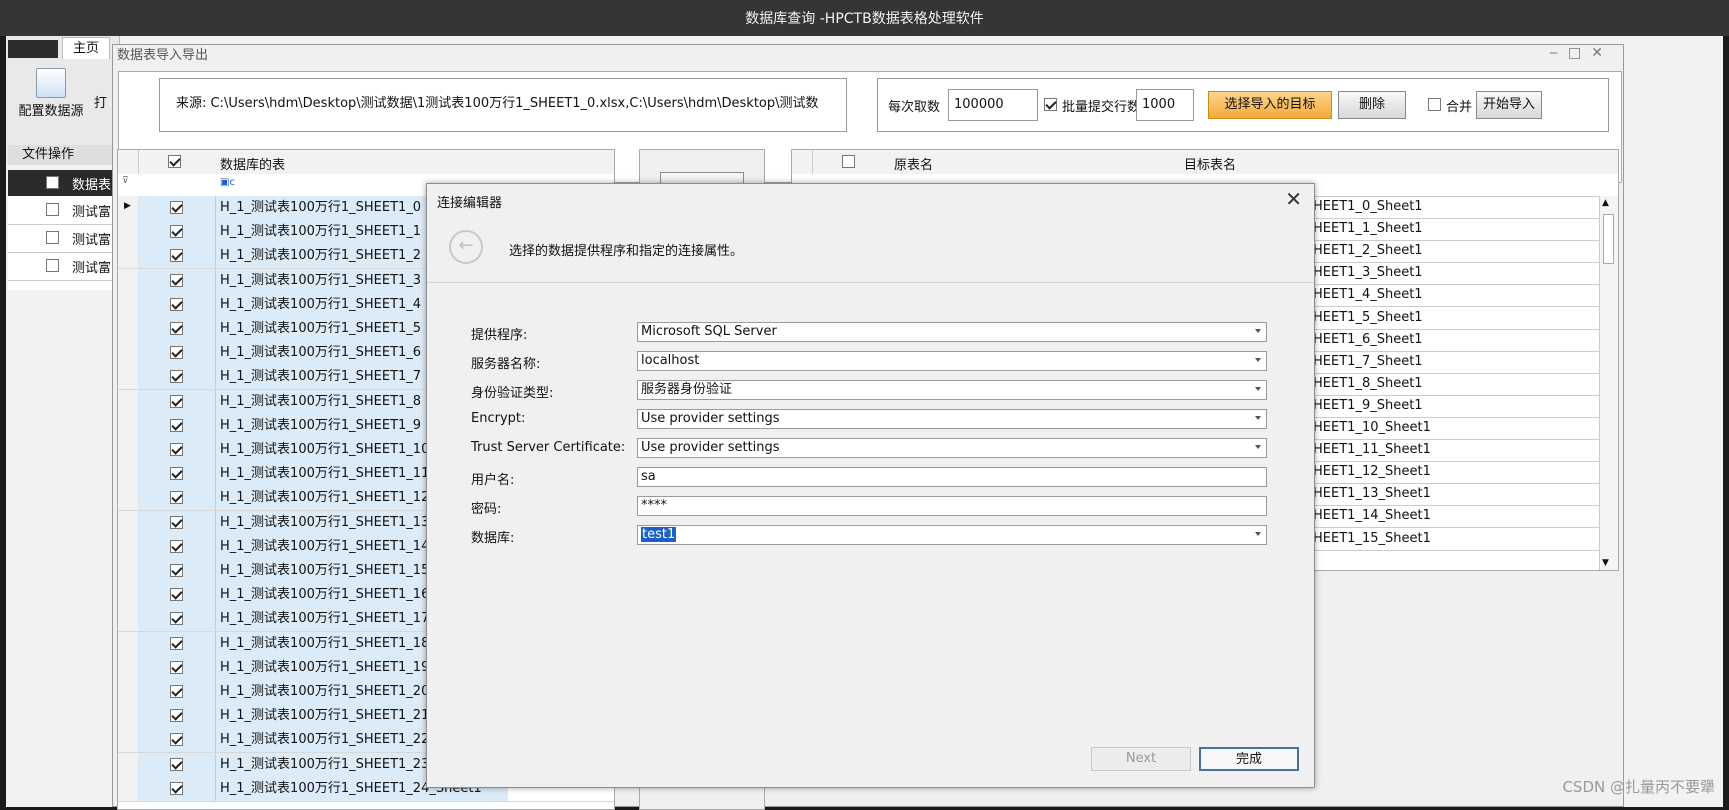 The image size is (1729, 810). Describe the element at coordinates (128, 208) in the screenshot. I see `row-indicator: ▶` at that location.